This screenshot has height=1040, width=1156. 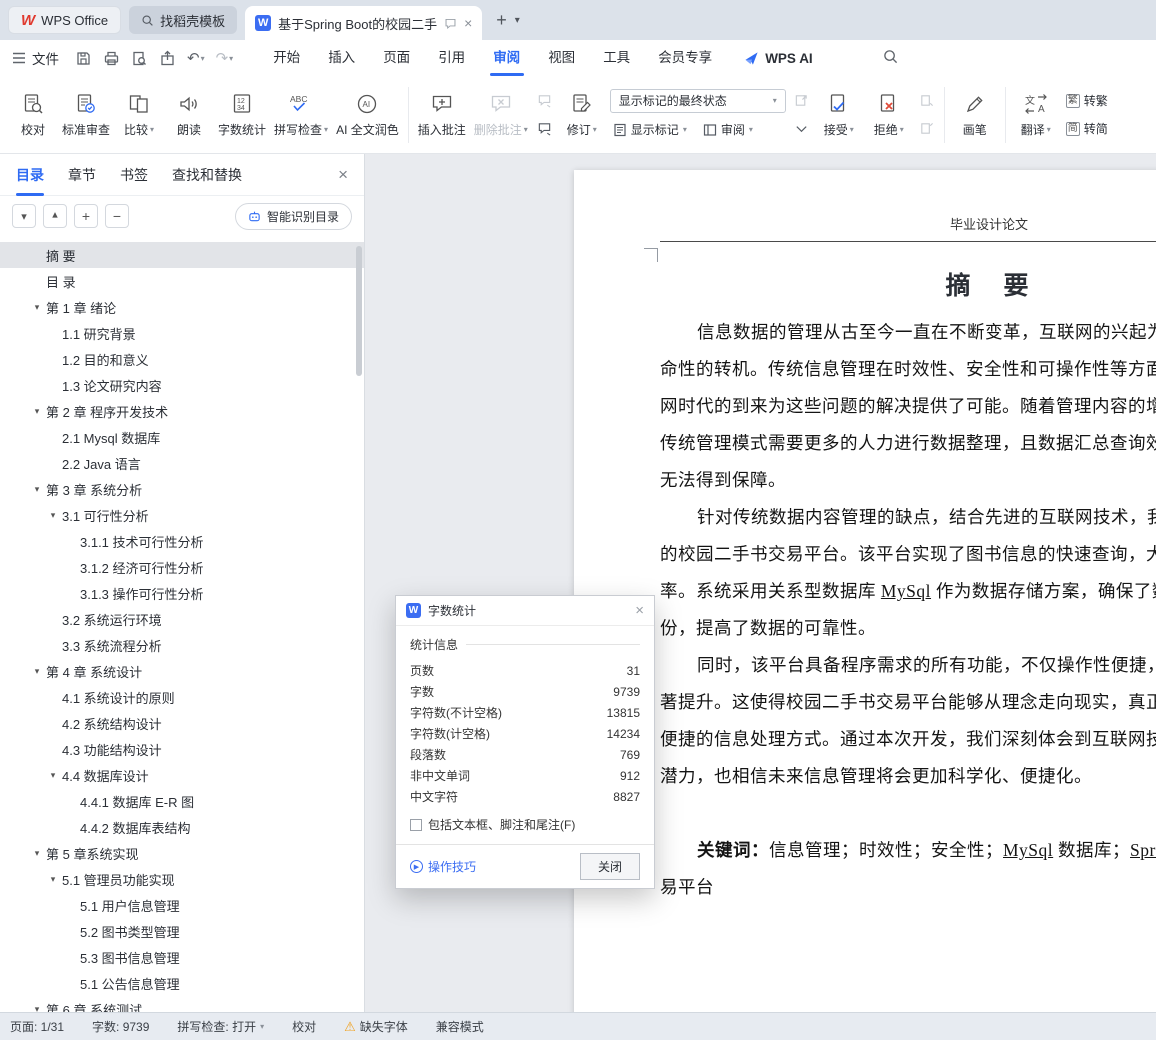 What do you see at coordinates (364, 23) in the screenshot?
I see `tab-document: W 基于Spring Boot的校园二手 ×` at bounding box center [364, 23].